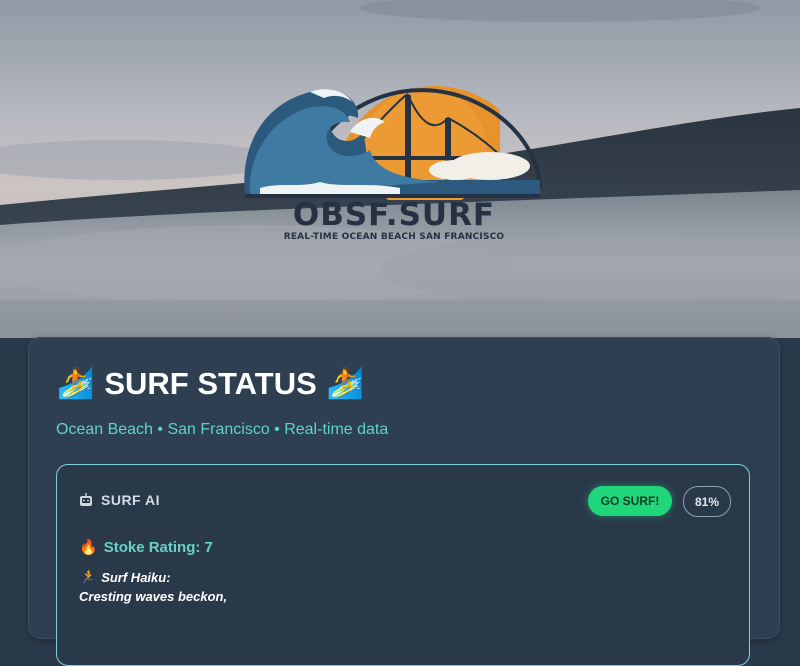 This screenshot has height=666, width=800. Describe the element at coordinates (394, 237) in the screenshot. I see `logo-subtitle: REAL-TIME OCEAN BEACH SAN FRANCISCO` at that location.